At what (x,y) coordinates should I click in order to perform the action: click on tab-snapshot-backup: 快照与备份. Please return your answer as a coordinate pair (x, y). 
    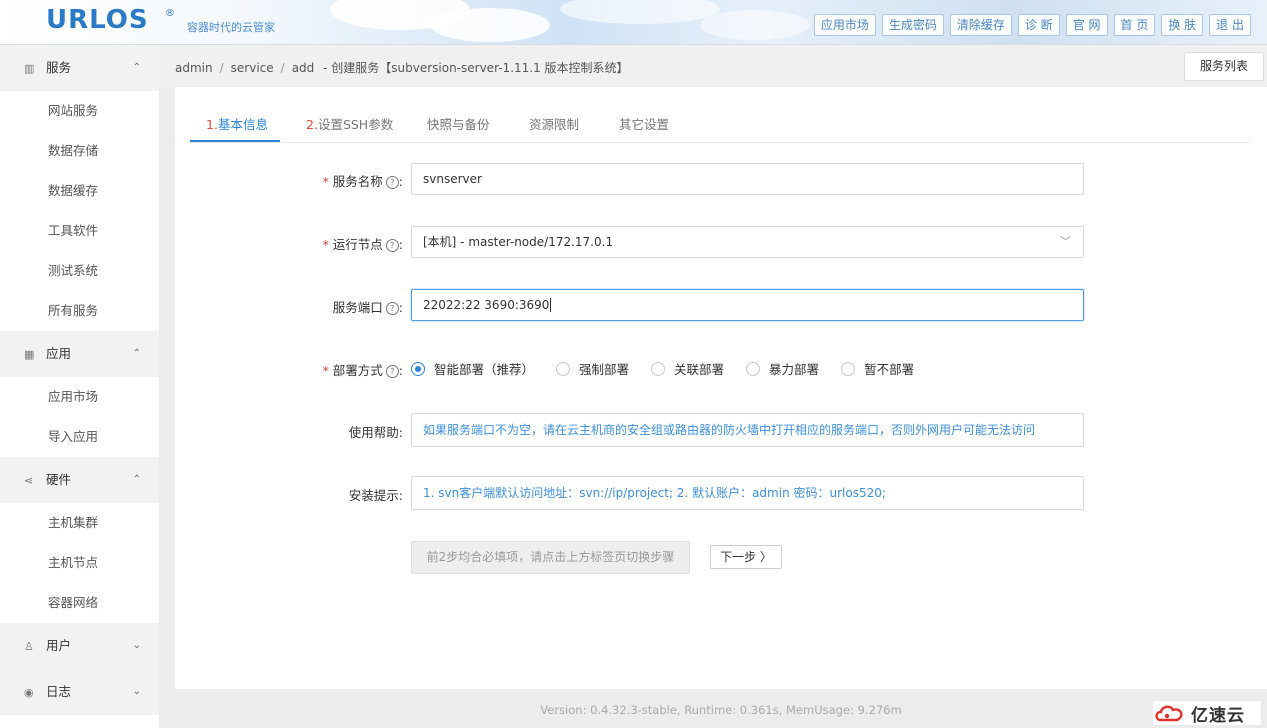
    Looking at the image, I should click on (458, 123).